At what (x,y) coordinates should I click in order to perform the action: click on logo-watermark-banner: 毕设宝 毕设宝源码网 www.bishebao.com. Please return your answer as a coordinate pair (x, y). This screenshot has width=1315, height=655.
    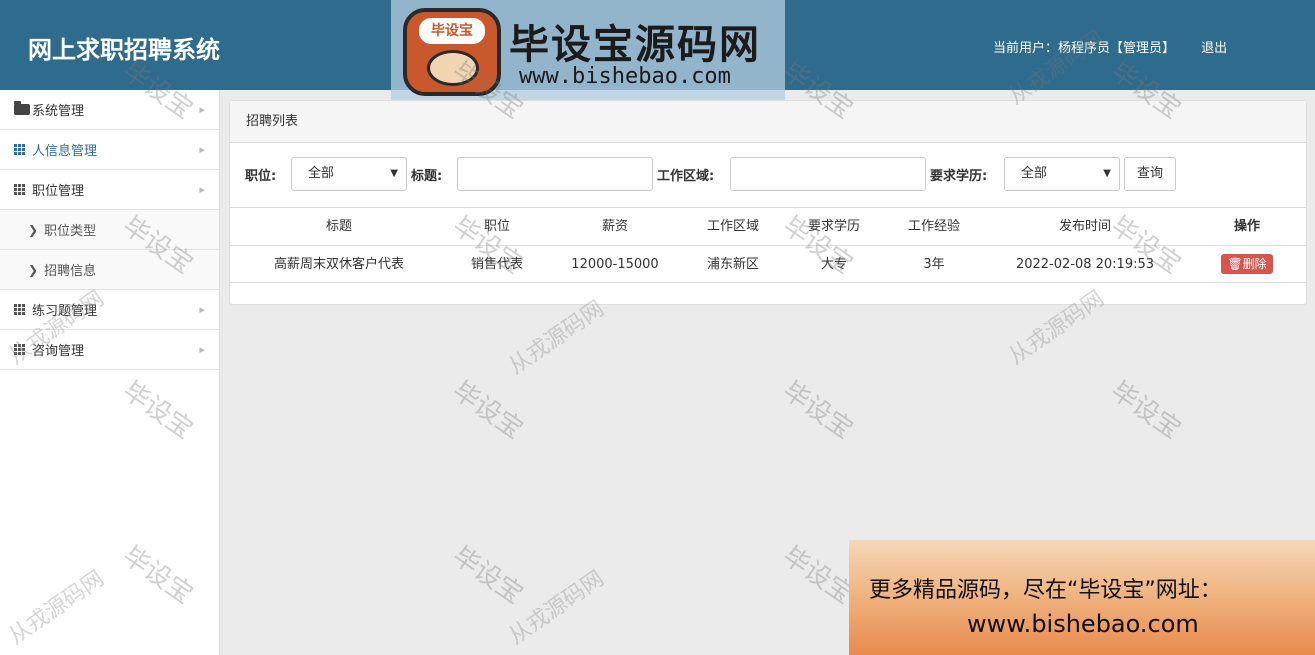
    Looking at the image, I should click on (588, 50).